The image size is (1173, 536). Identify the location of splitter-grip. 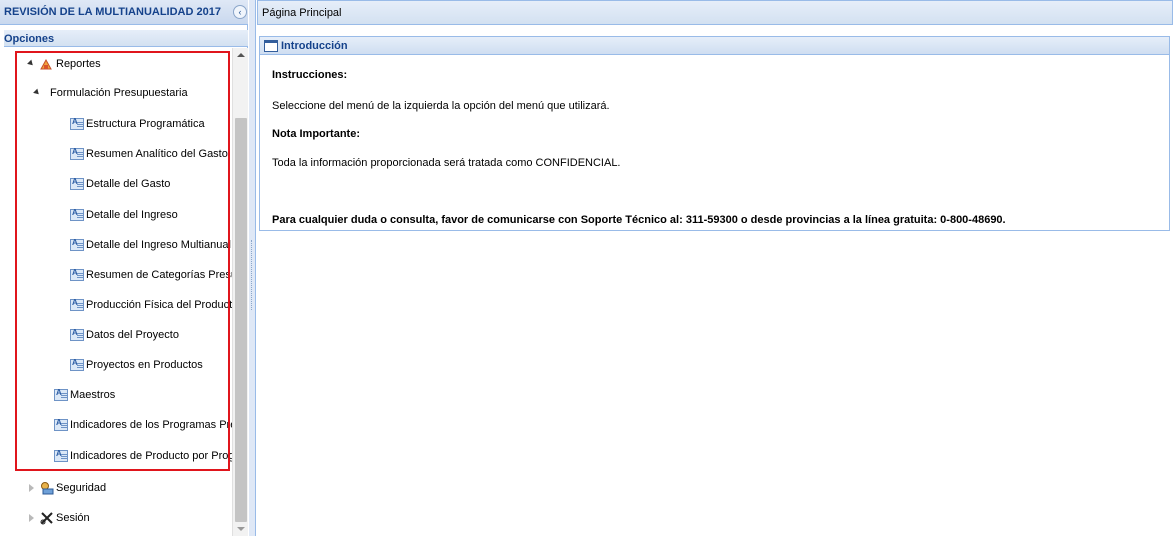
(252, 275).